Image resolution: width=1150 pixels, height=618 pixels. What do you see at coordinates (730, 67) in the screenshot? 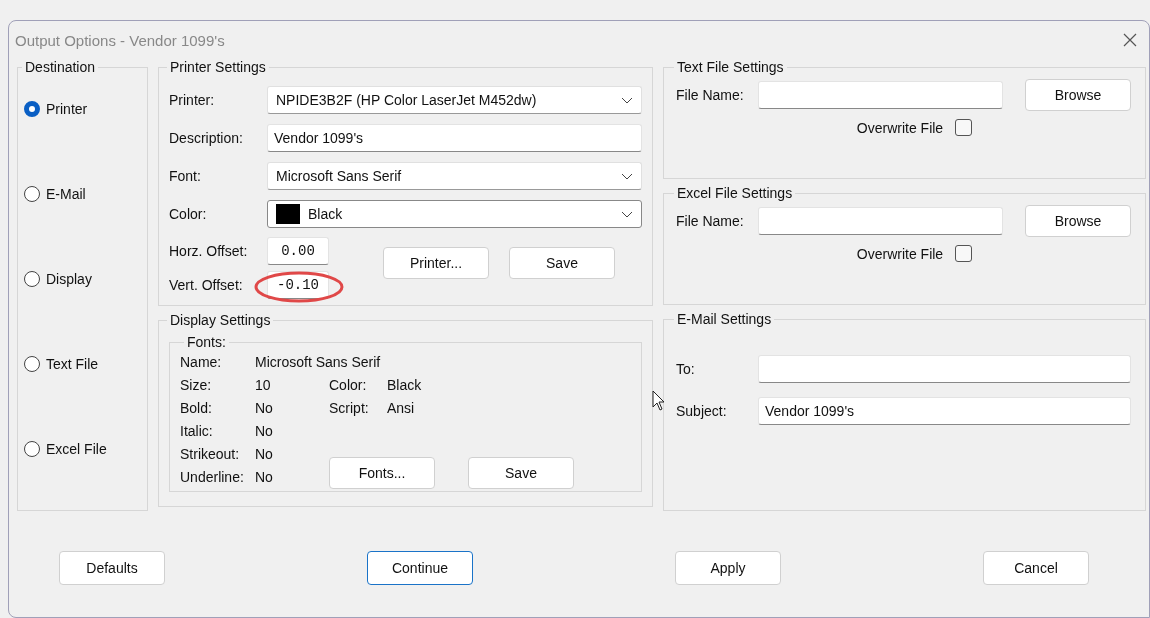
I see `group-title: Text File Settings` at bounding box center [730, 67].